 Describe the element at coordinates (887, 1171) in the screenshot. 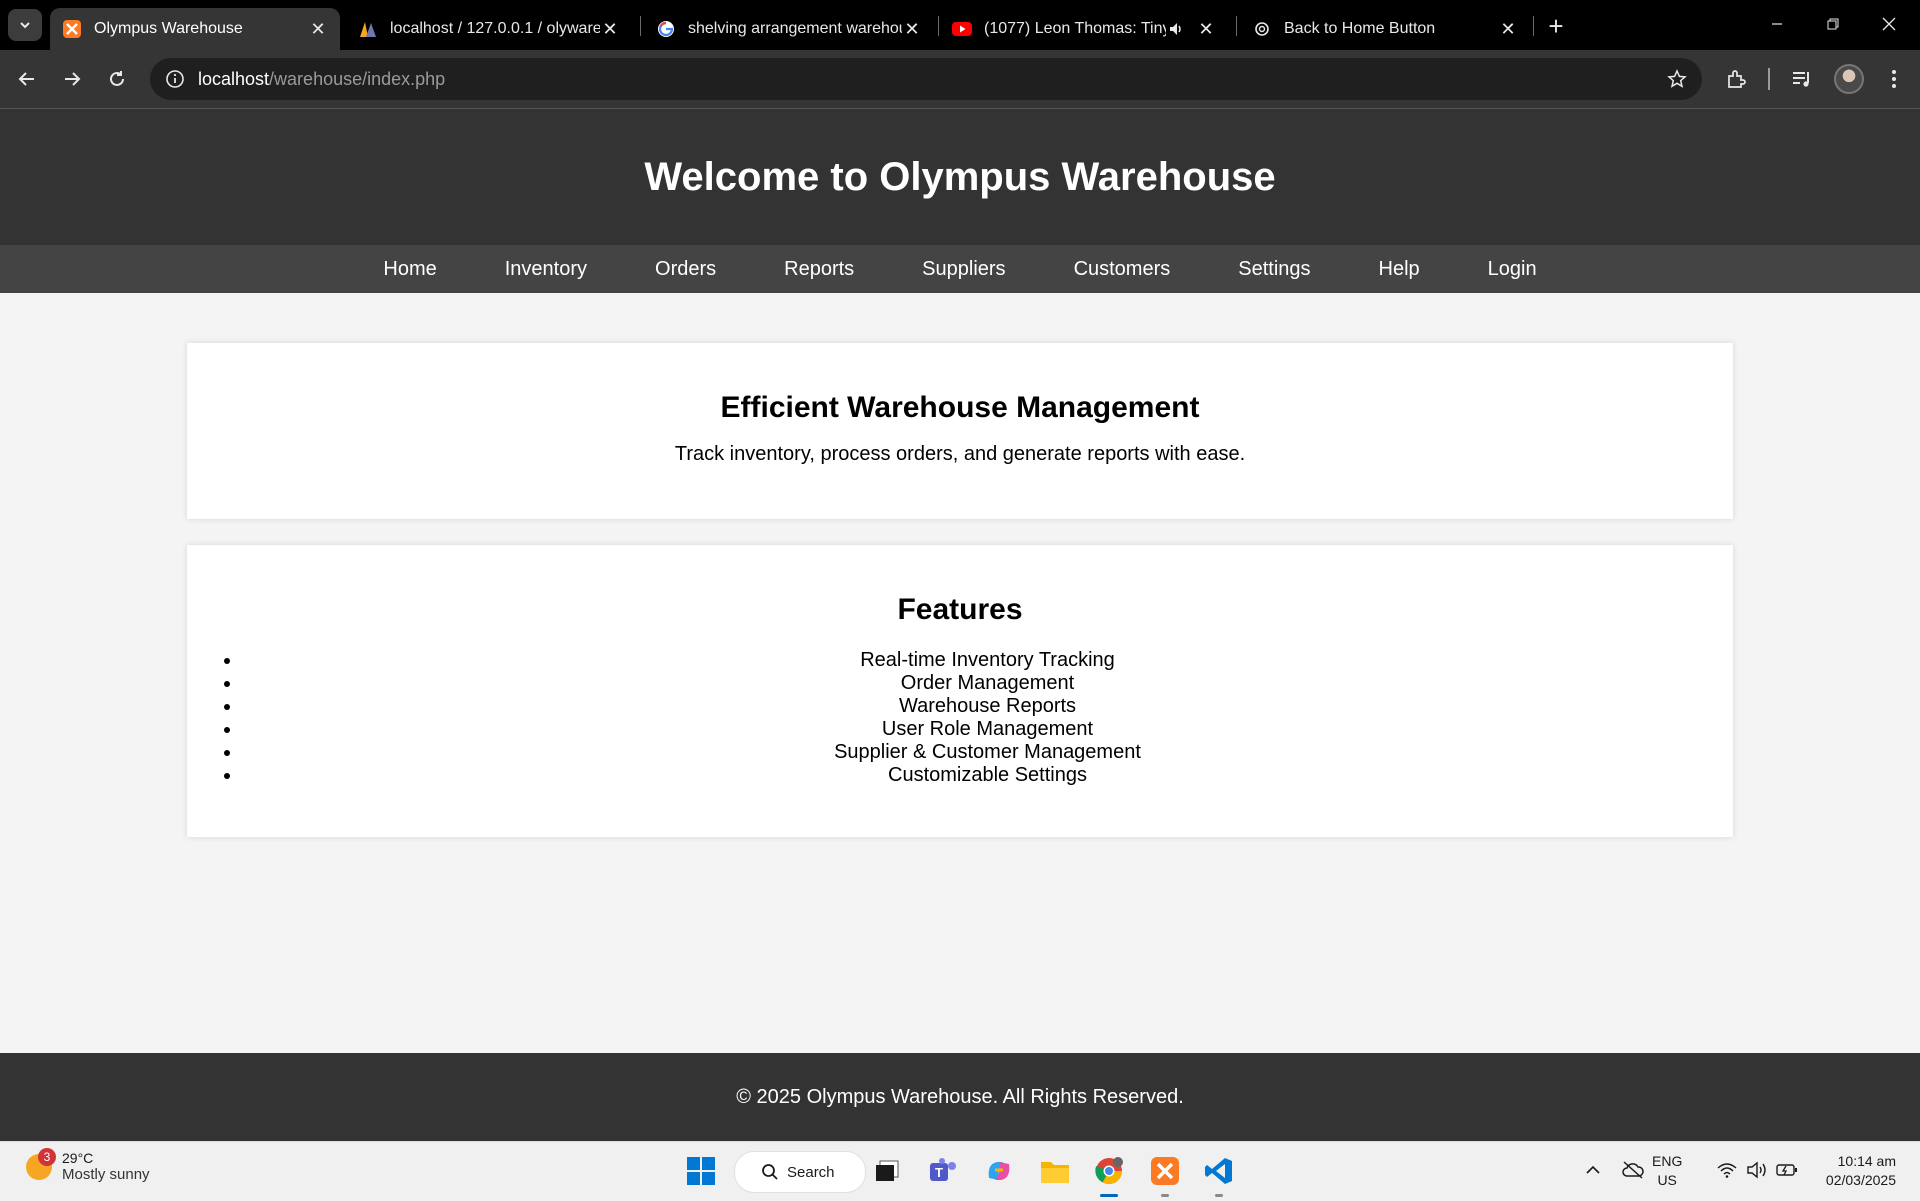

I see `task-view-icon` at that location.